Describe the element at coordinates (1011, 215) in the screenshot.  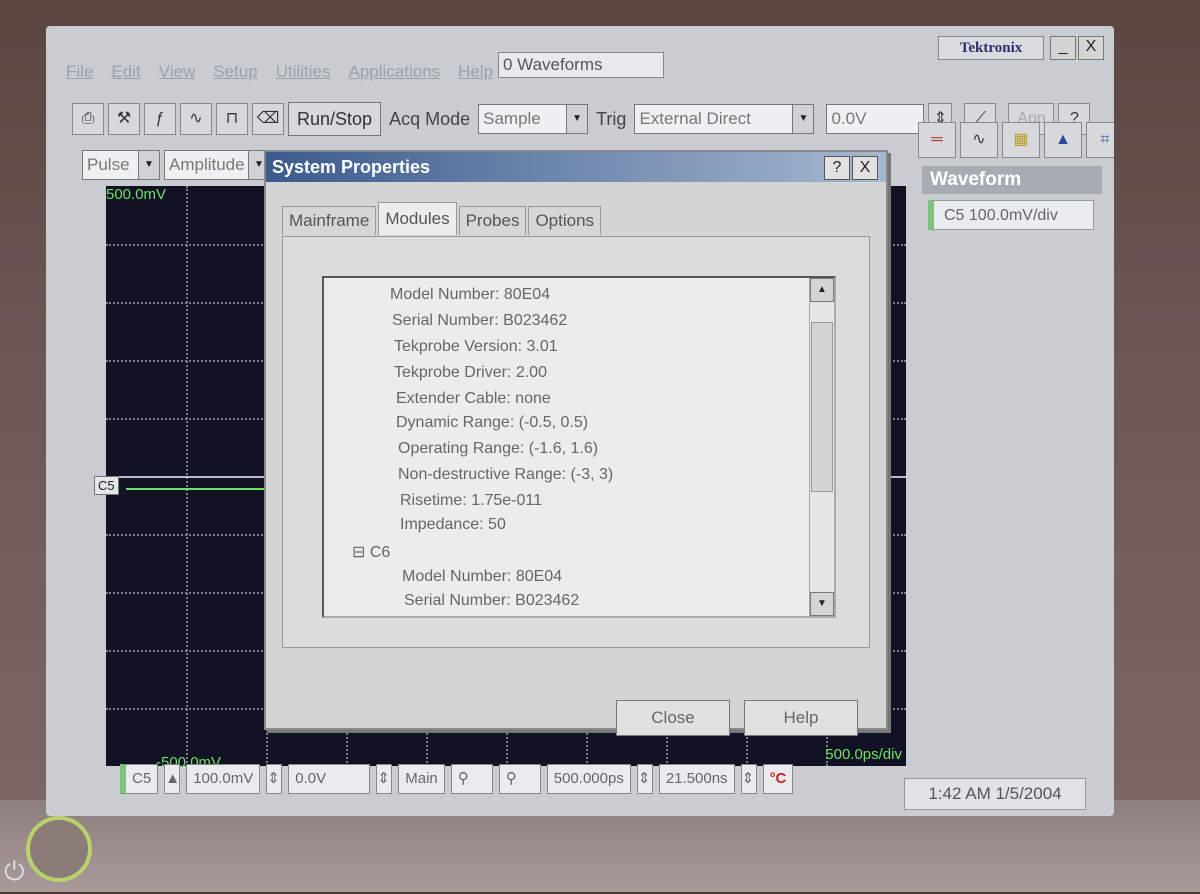
I see `channel-c5-item: C5 100.0mV/div` at that location.